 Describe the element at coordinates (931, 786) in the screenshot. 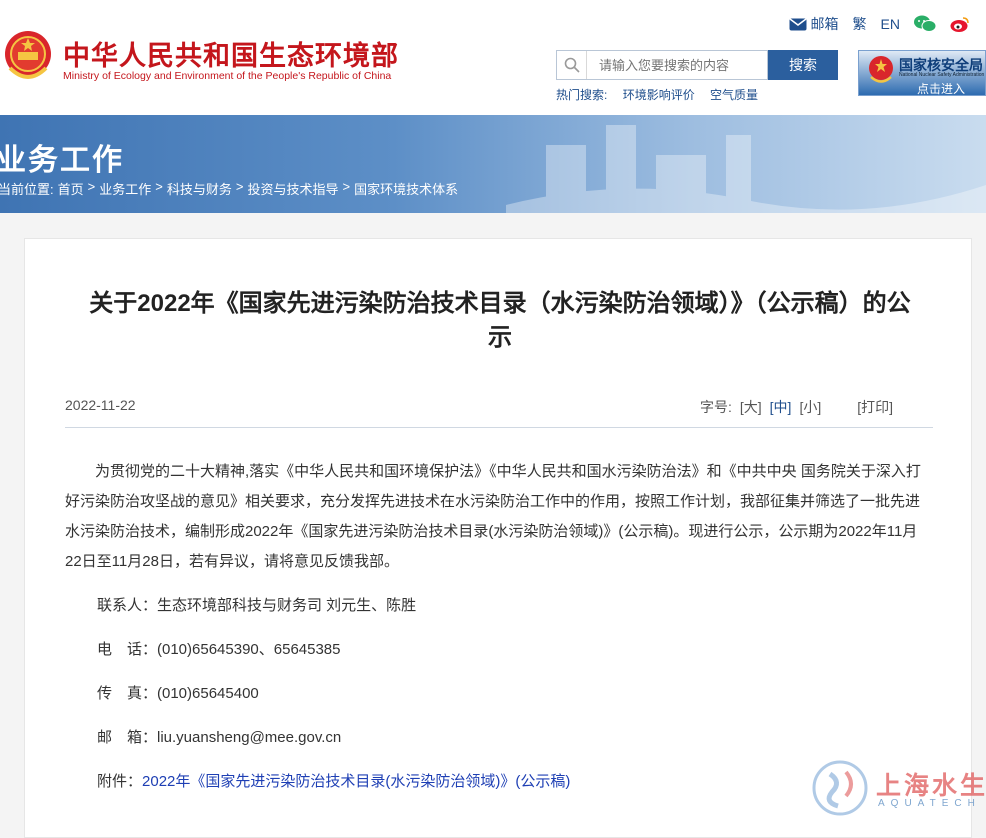

I see `watermark-text: 上海水生` at that location.